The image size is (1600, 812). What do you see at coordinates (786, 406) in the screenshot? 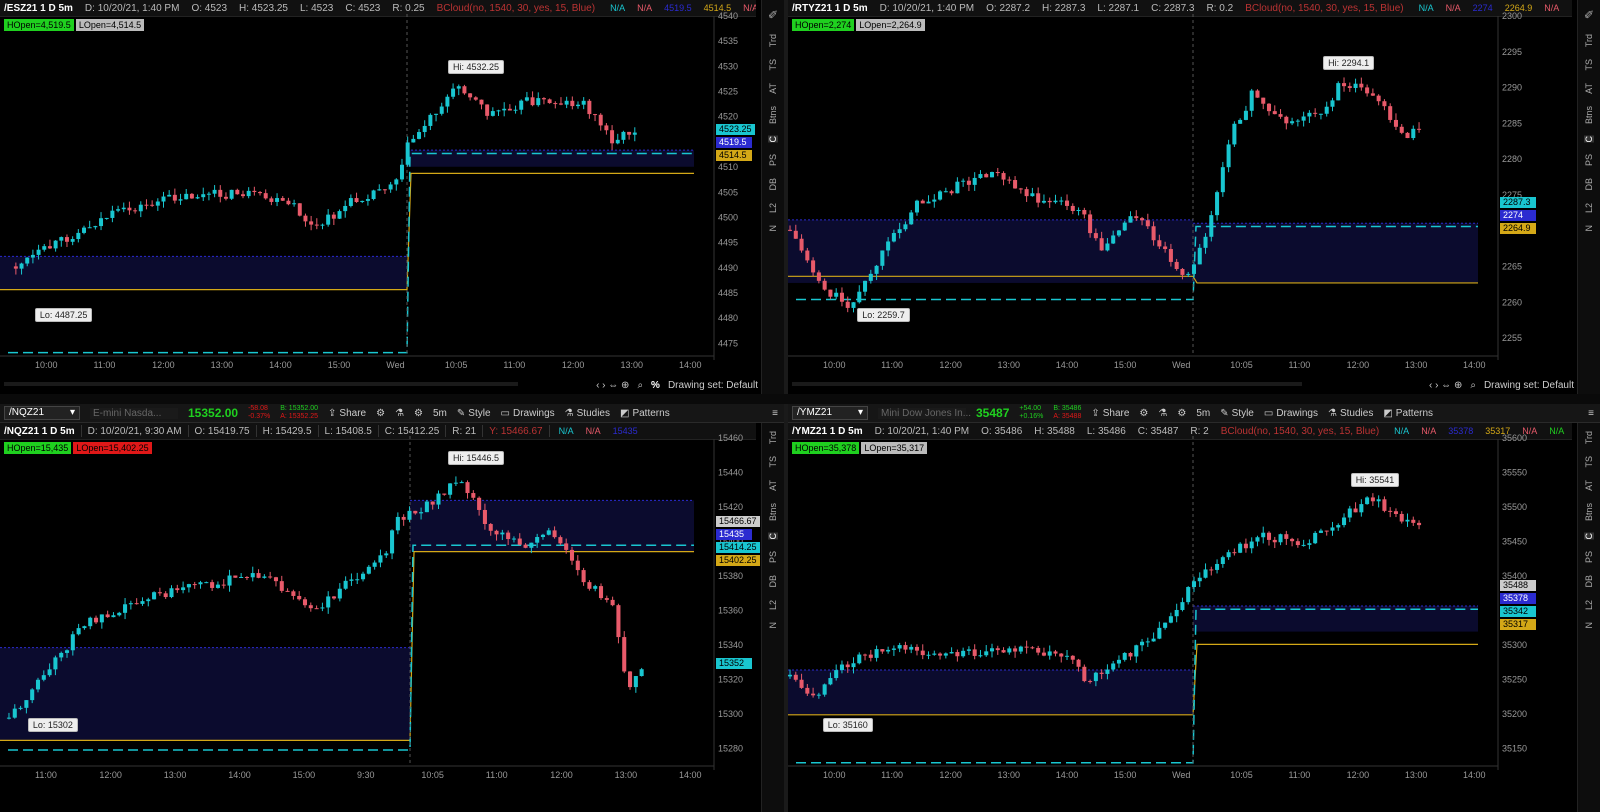
I see `vertical-divider` at bounding box center [786, 406].